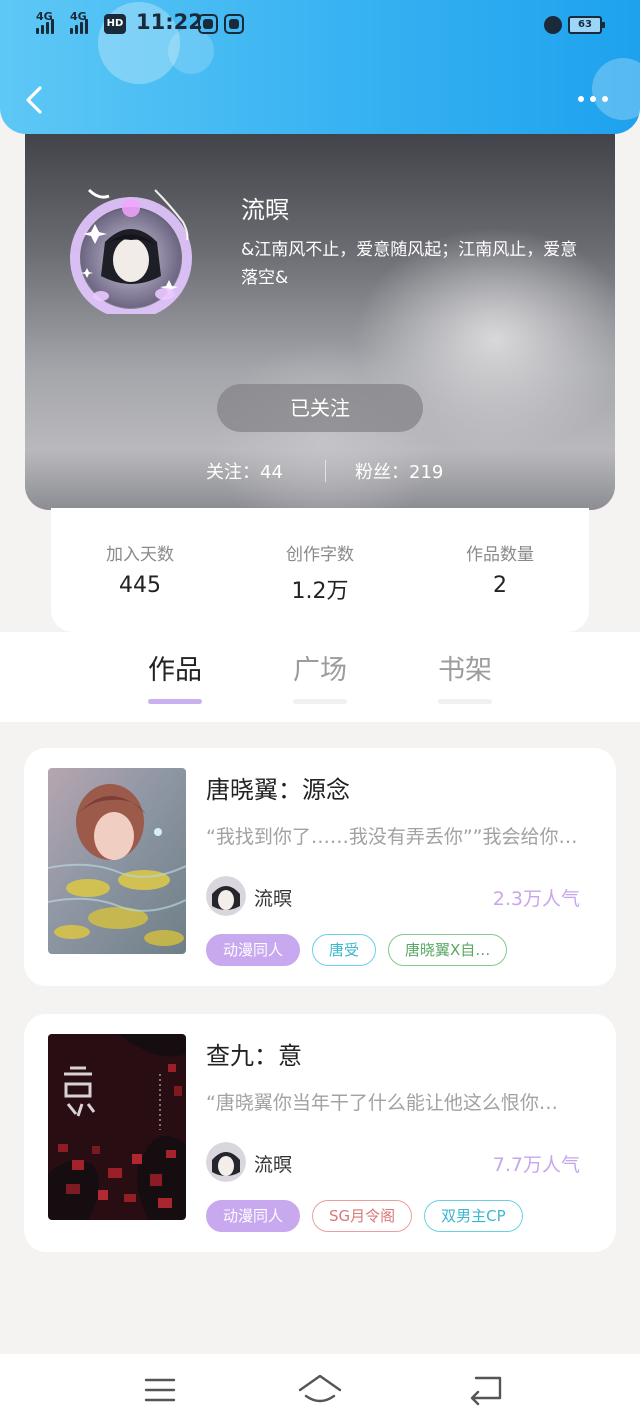  Describe the element at coordinates (473, 1216) in the screenshot. I see `tag: 双男主CP` at that location.